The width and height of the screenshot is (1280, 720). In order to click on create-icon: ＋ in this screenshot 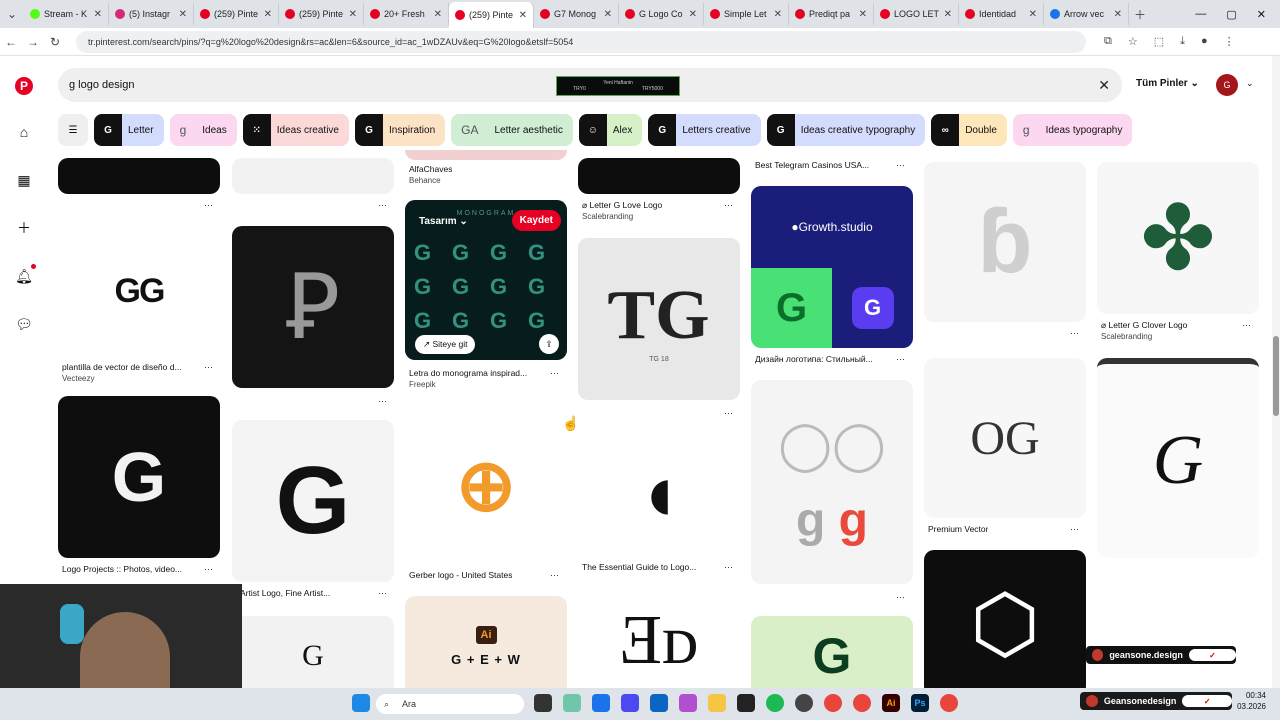, I will do `click(24, 228)`.